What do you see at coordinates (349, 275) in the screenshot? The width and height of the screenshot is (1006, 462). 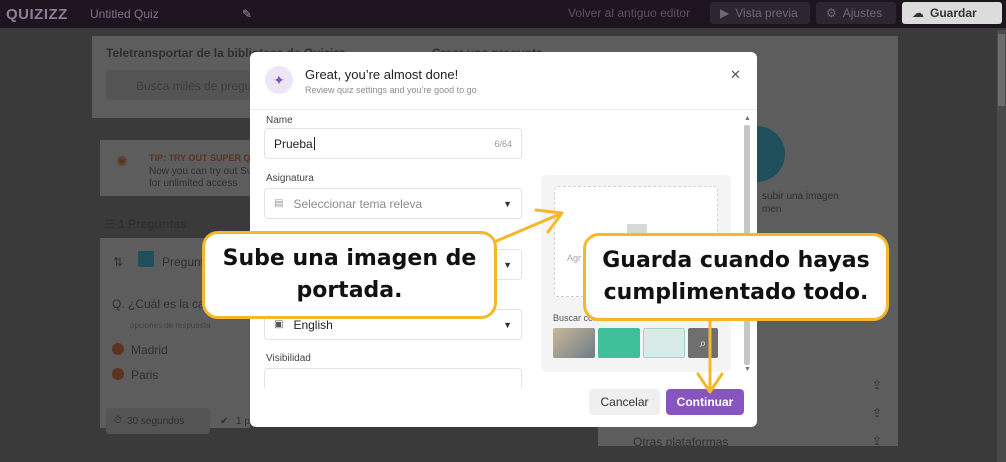 I see `callout-upload-image: Sube una imagen de portada.` at bounding box center [349, 275].